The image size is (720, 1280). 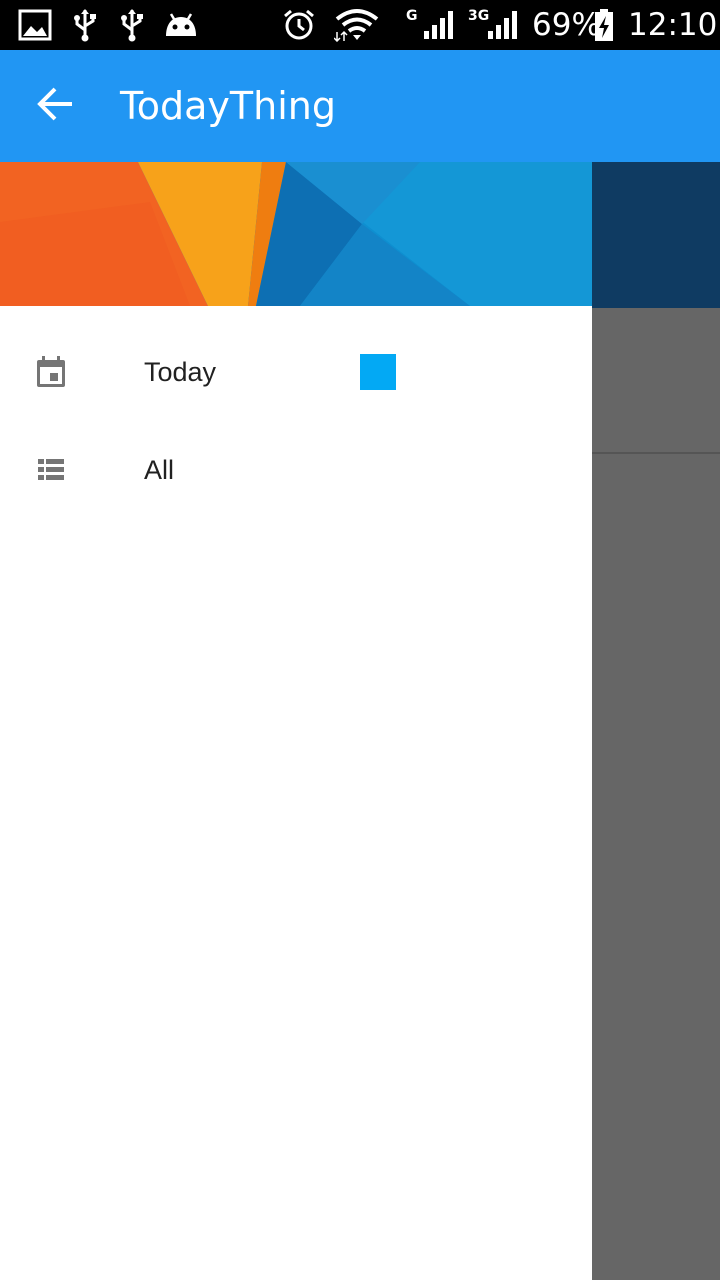 What do you see at coordinates (378, 372) in the screenshot?
I see `today-color-badge` at bounding box center [378, 372].